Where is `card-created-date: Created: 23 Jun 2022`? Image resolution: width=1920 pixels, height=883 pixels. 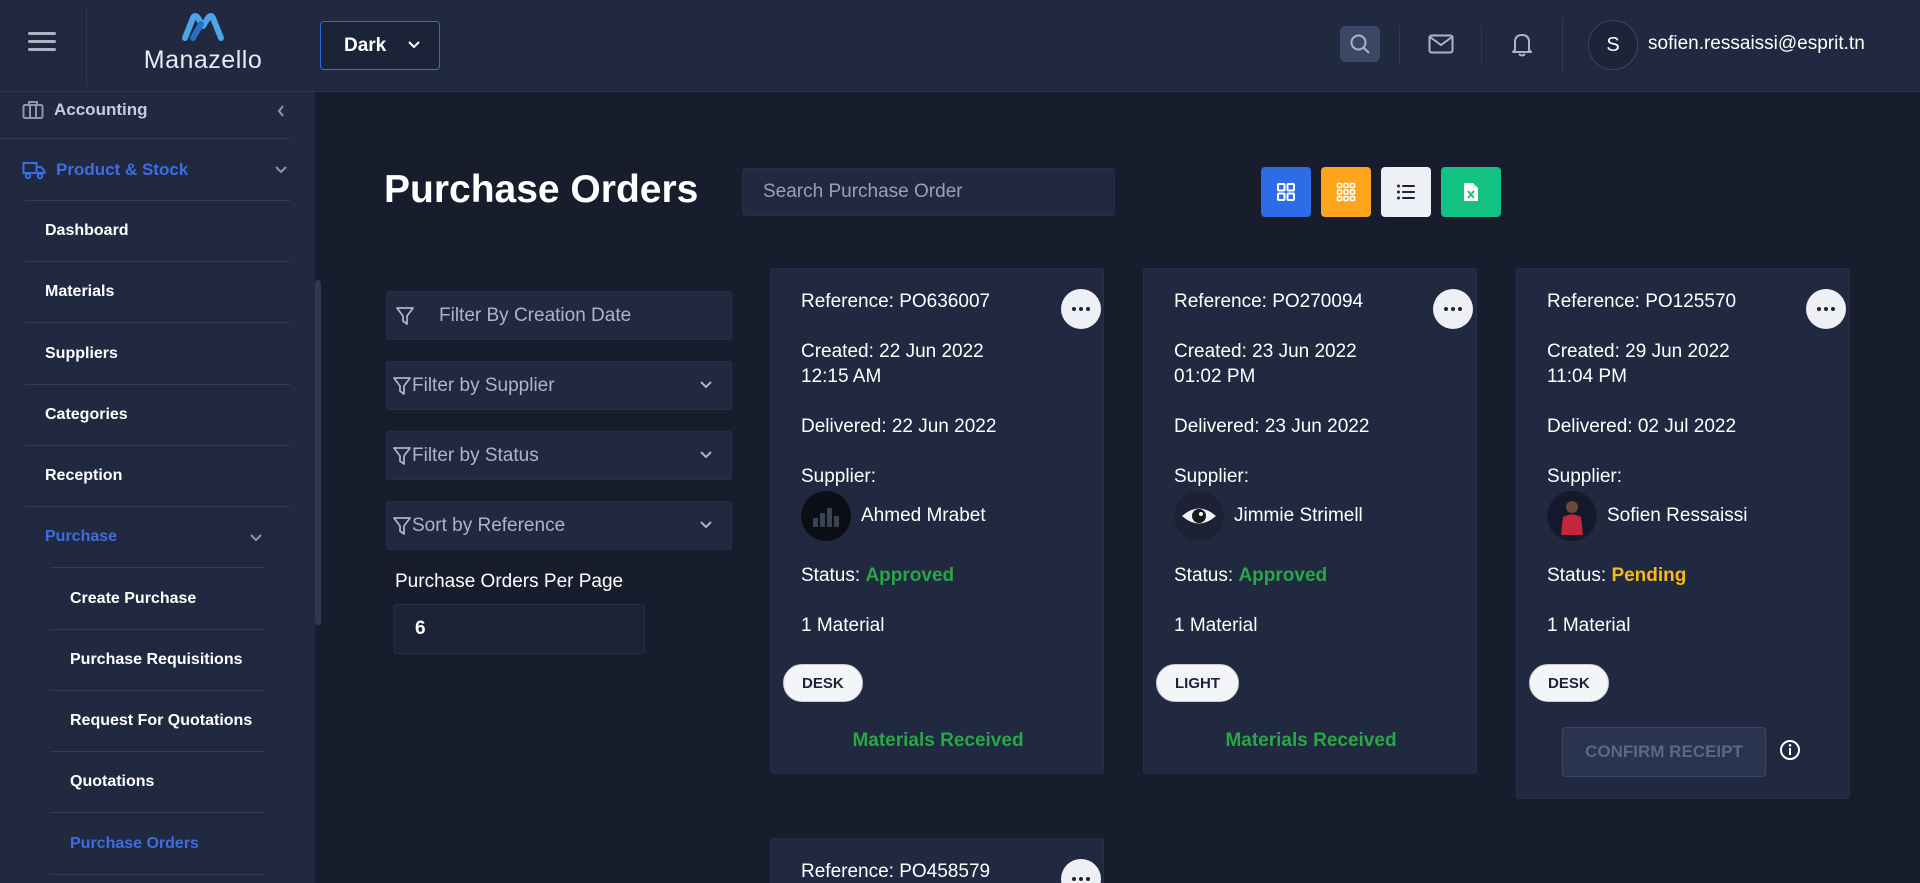
card-created-date: Created: 23 Jun 2022 is located at coordinates (1265, 351).